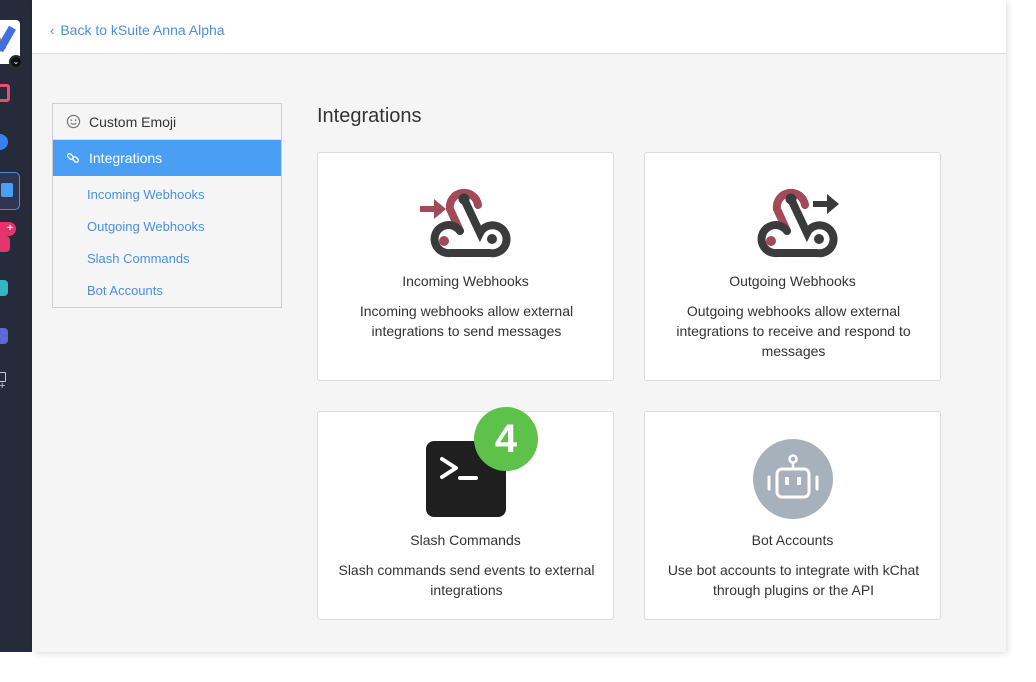 The image size is (1036, 682). What do you see at coordinates (126, 158) in the screenshot?
I see `menu-item-label: Integrations` at bounding box center [126, 158].